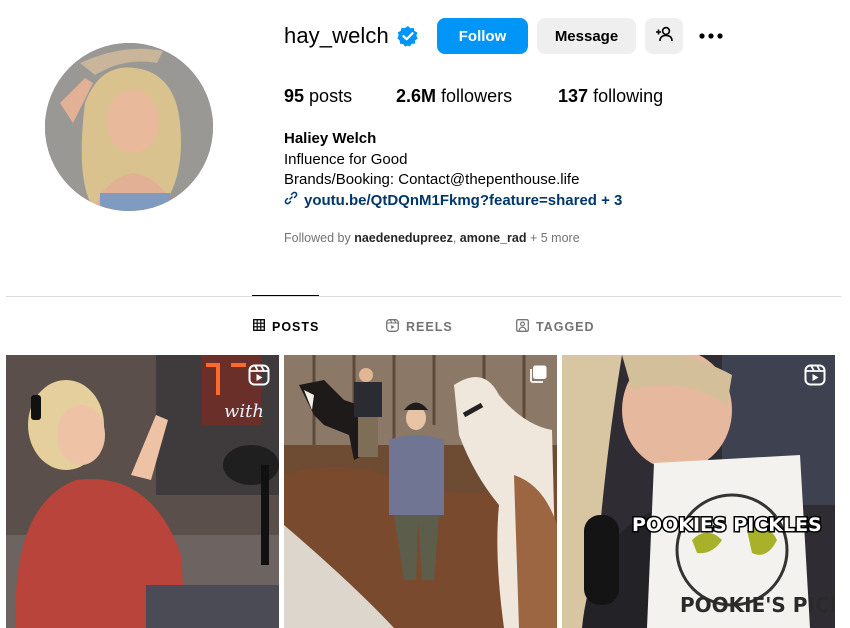 This screenshot has width=850, height=628. I want to click on tagged-icon, so click(522, 327).